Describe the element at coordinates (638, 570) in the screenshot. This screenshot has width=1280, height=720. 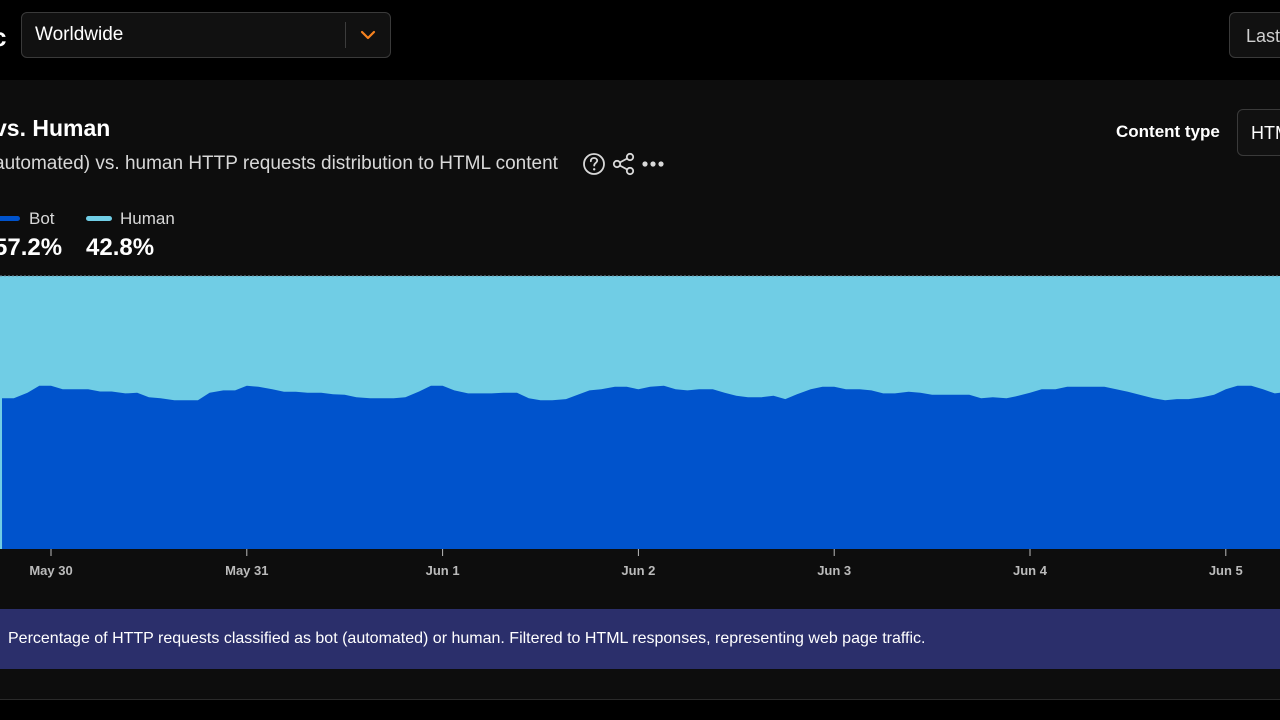
I see `x-tick-label: Jun 2` at that location.